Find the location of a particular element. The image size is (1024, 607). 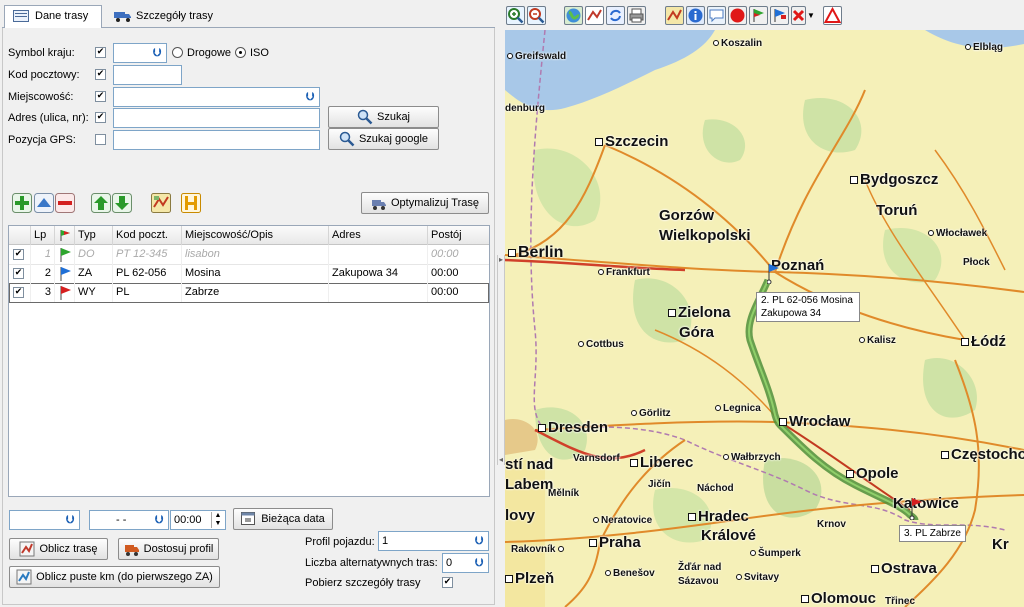

print-button is located at coordinates (636, 15).